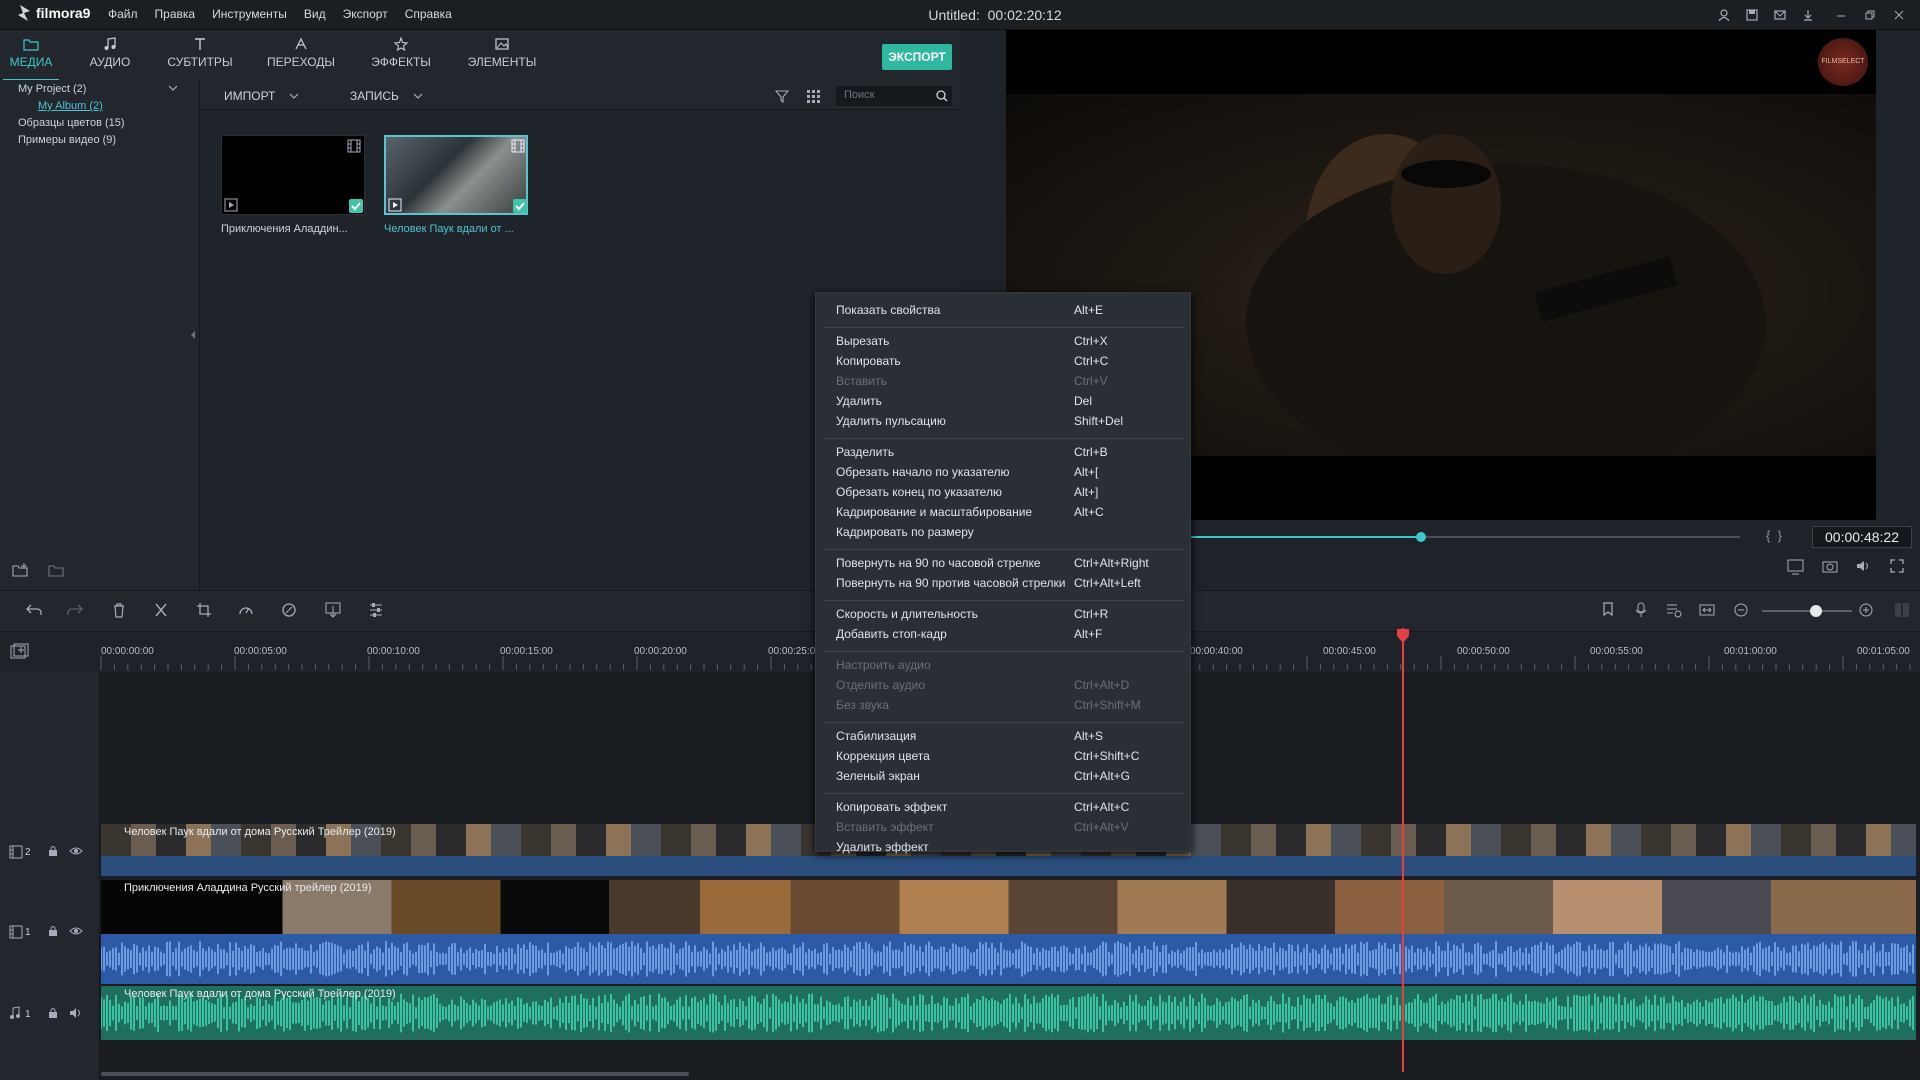 Image resolution: width=1920 pixels, height=1080 pixels. Describe the element at coordinates (57, 570) in the screenshot. I see `delete-folder-icon` at that location.